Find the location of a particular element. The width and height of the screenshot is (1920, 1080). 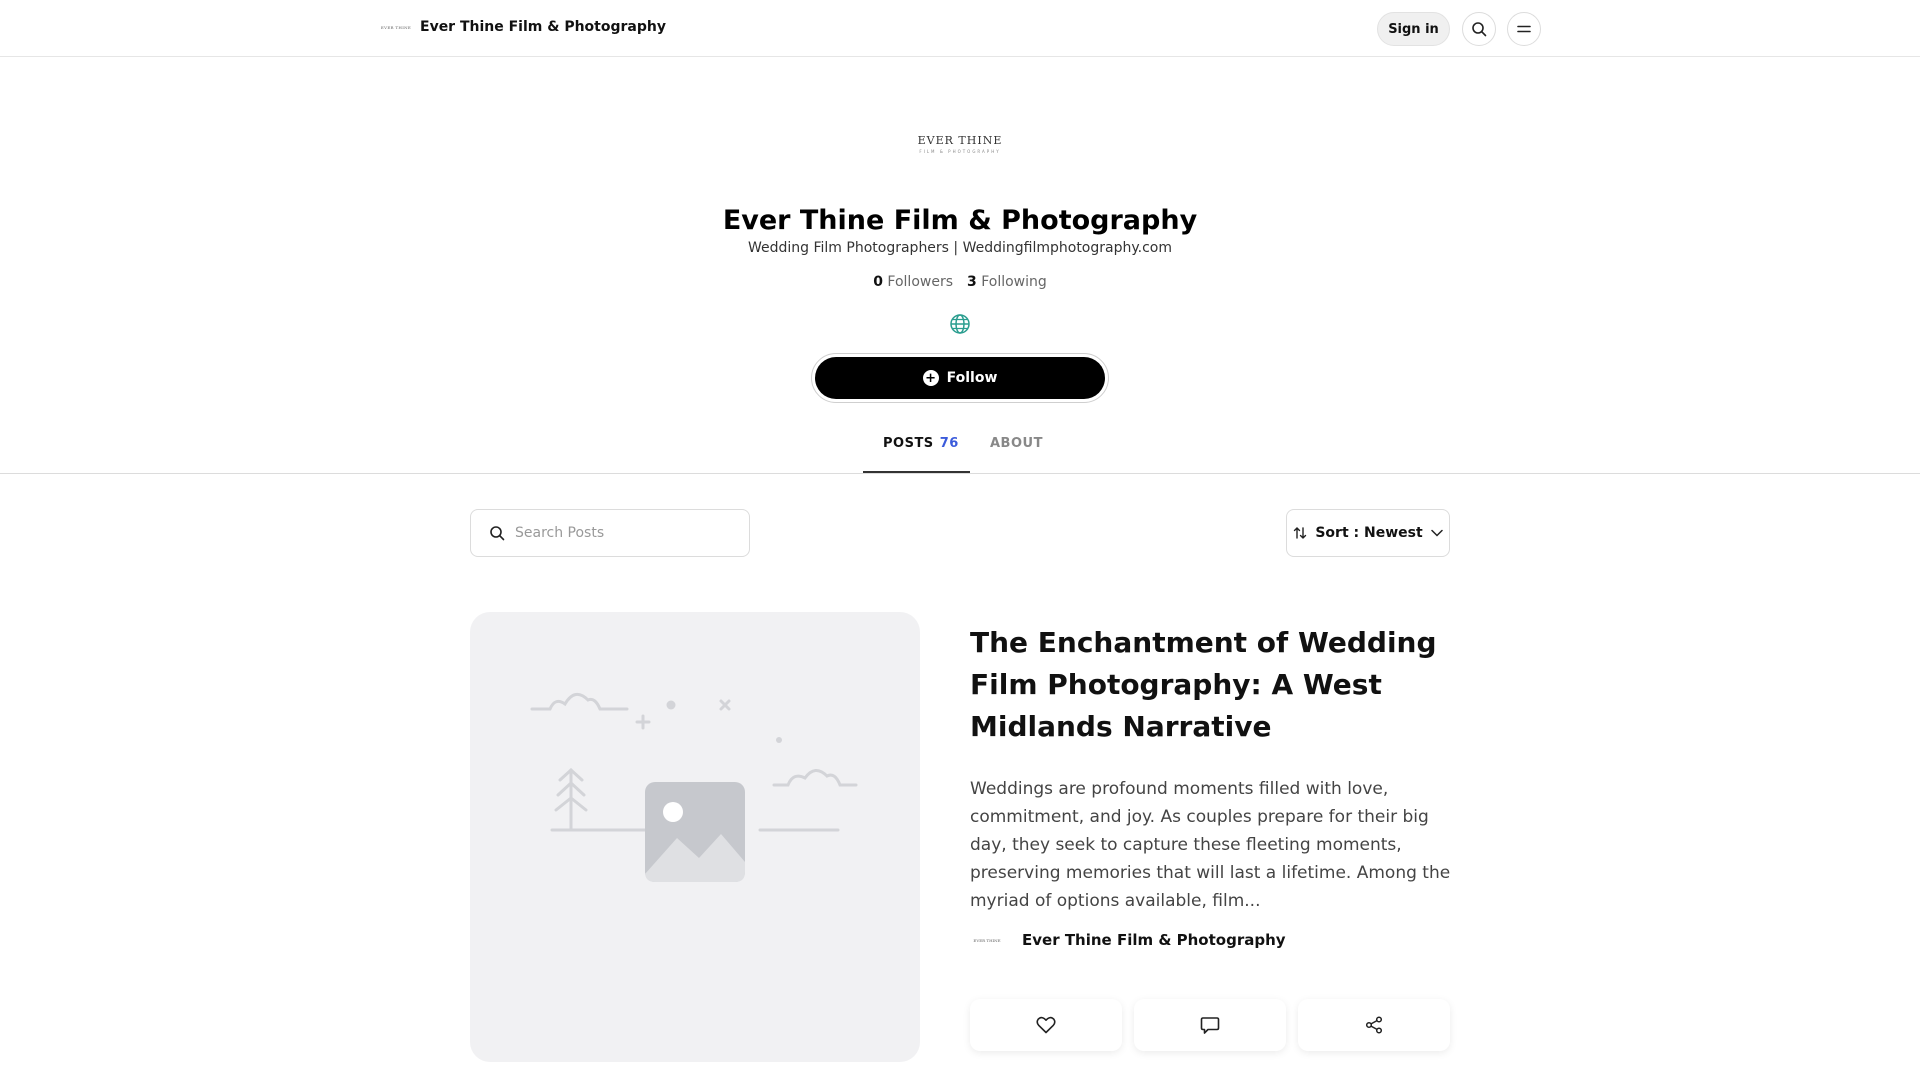

comment-icon is located at coordinates (1210, 1025).